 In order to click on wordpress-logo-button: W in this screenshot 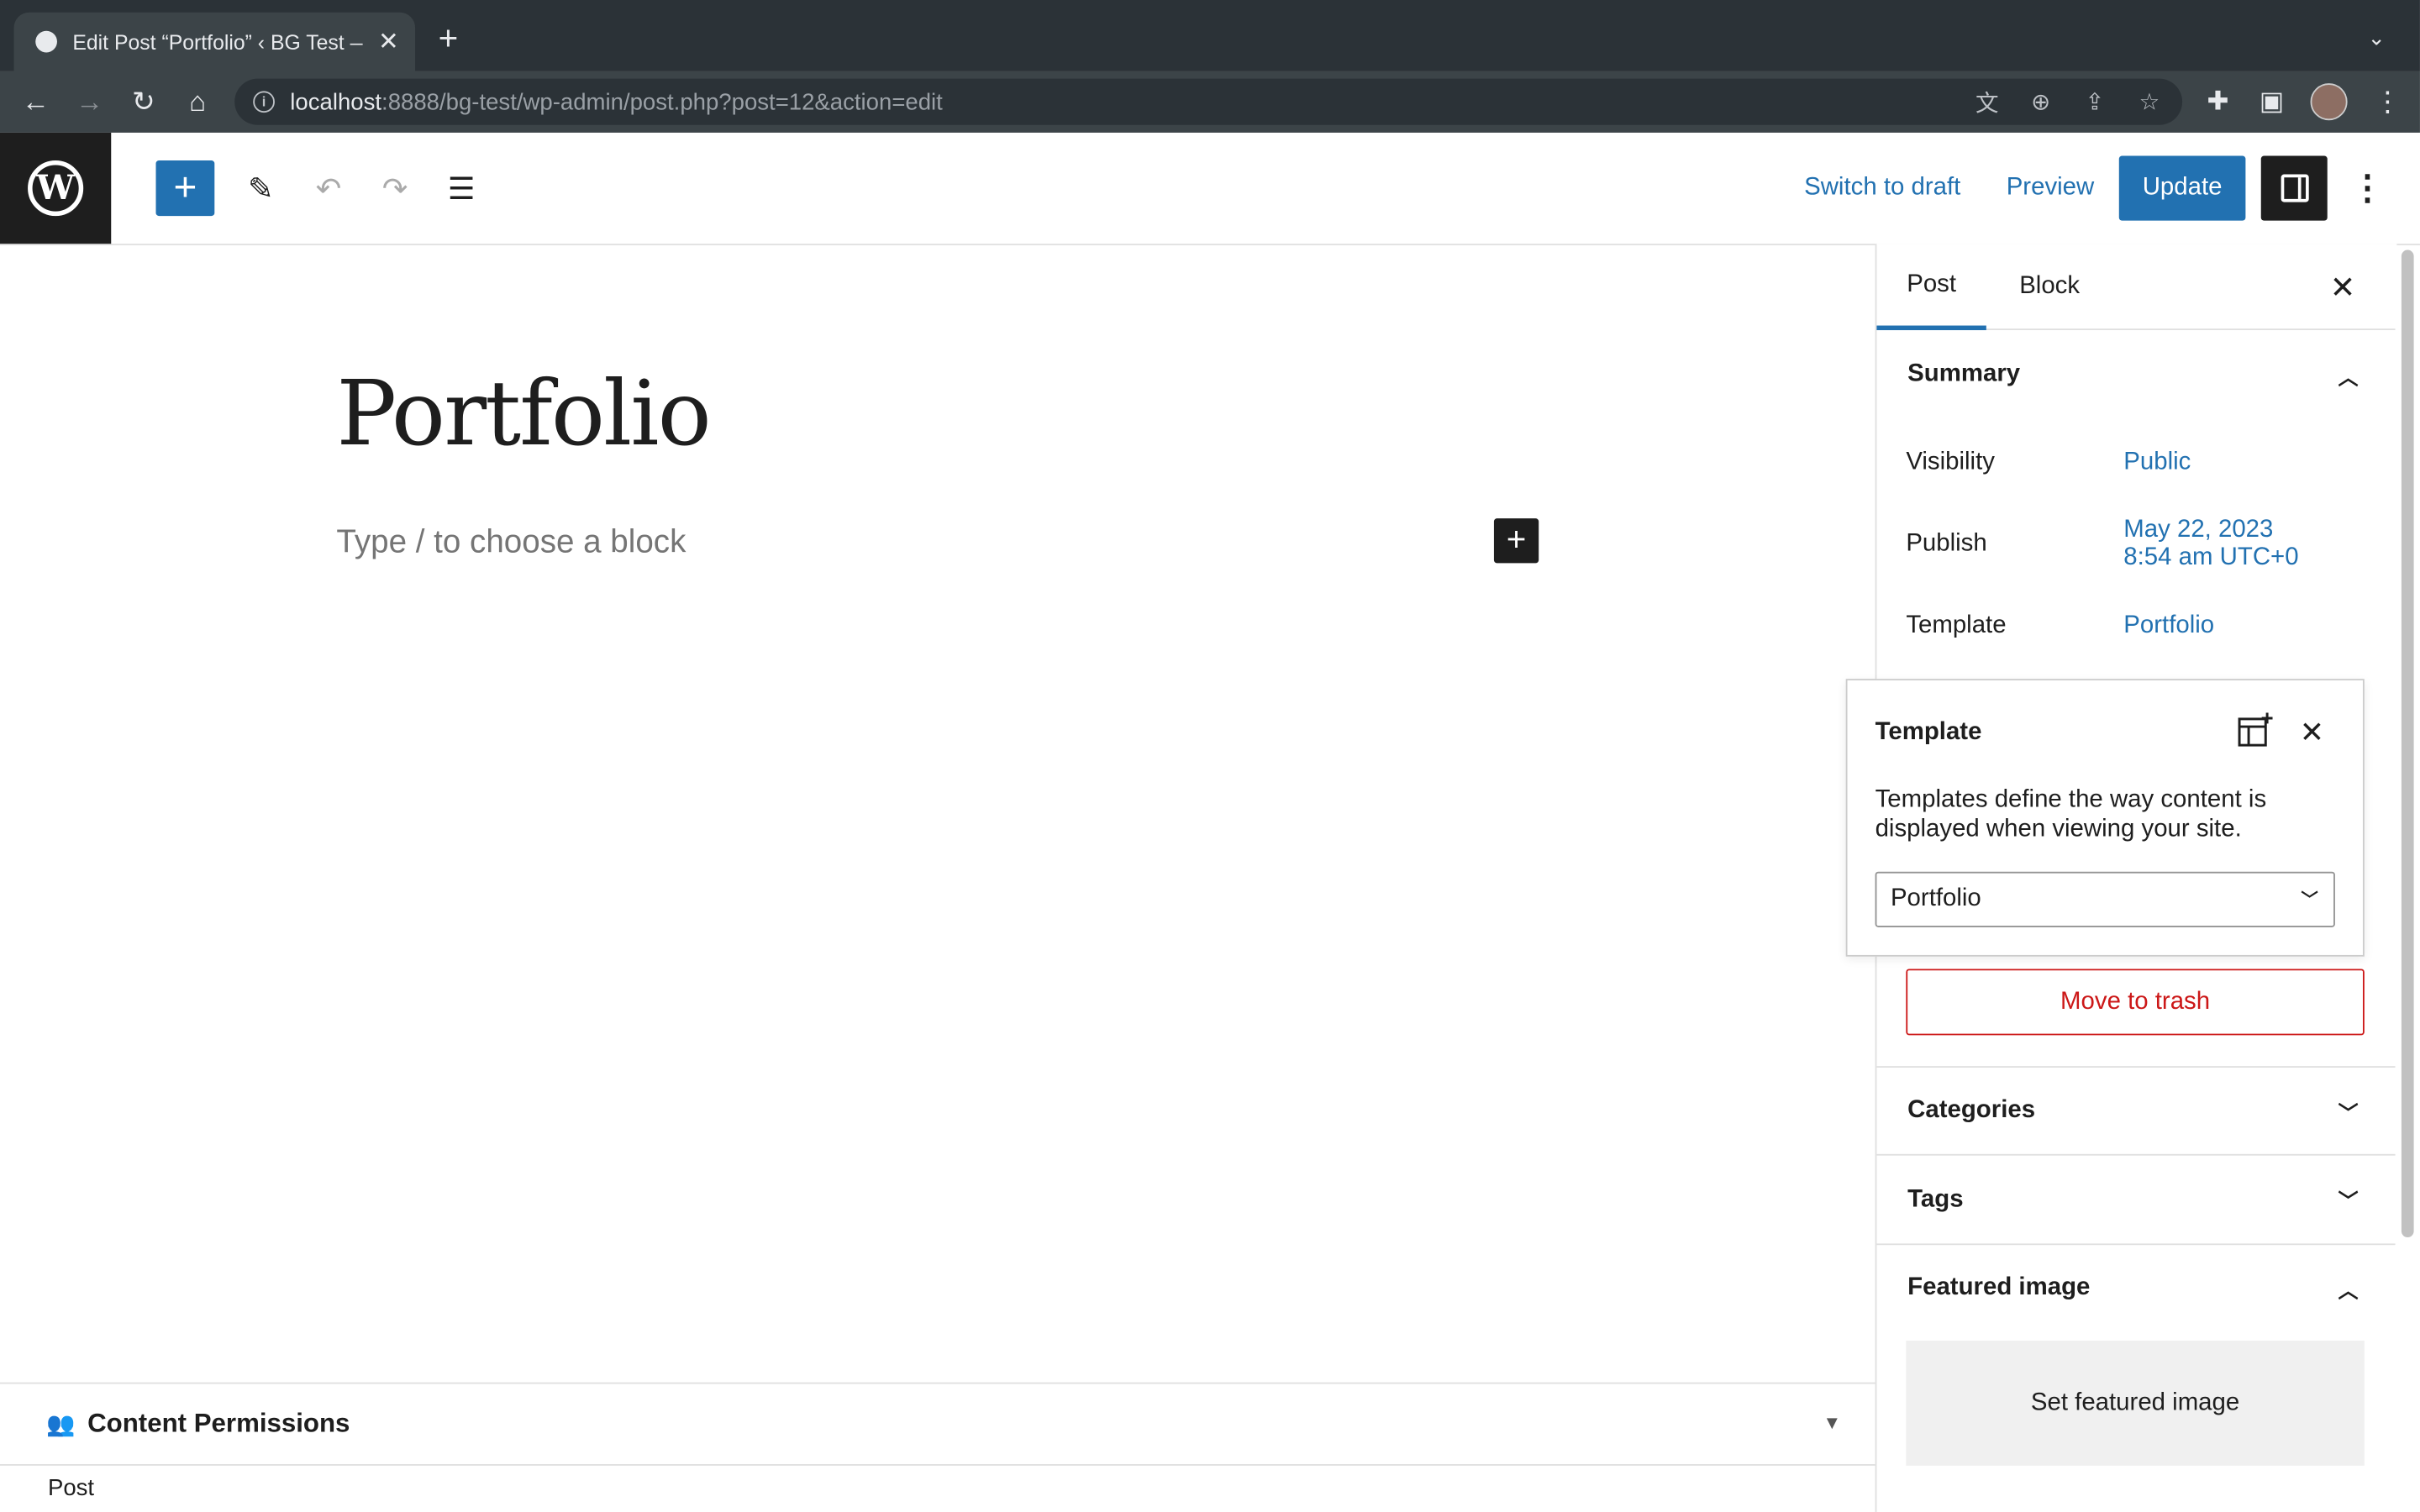, I will do `click(56, 188)`.